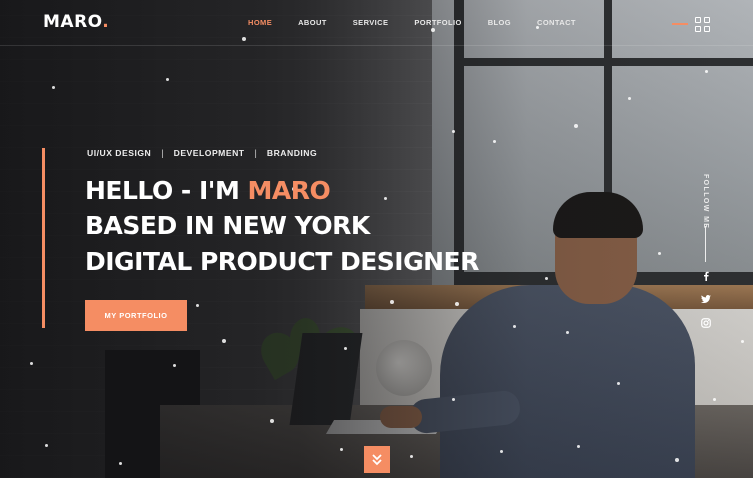  I want to click on twitter-link, so click(706, 299).